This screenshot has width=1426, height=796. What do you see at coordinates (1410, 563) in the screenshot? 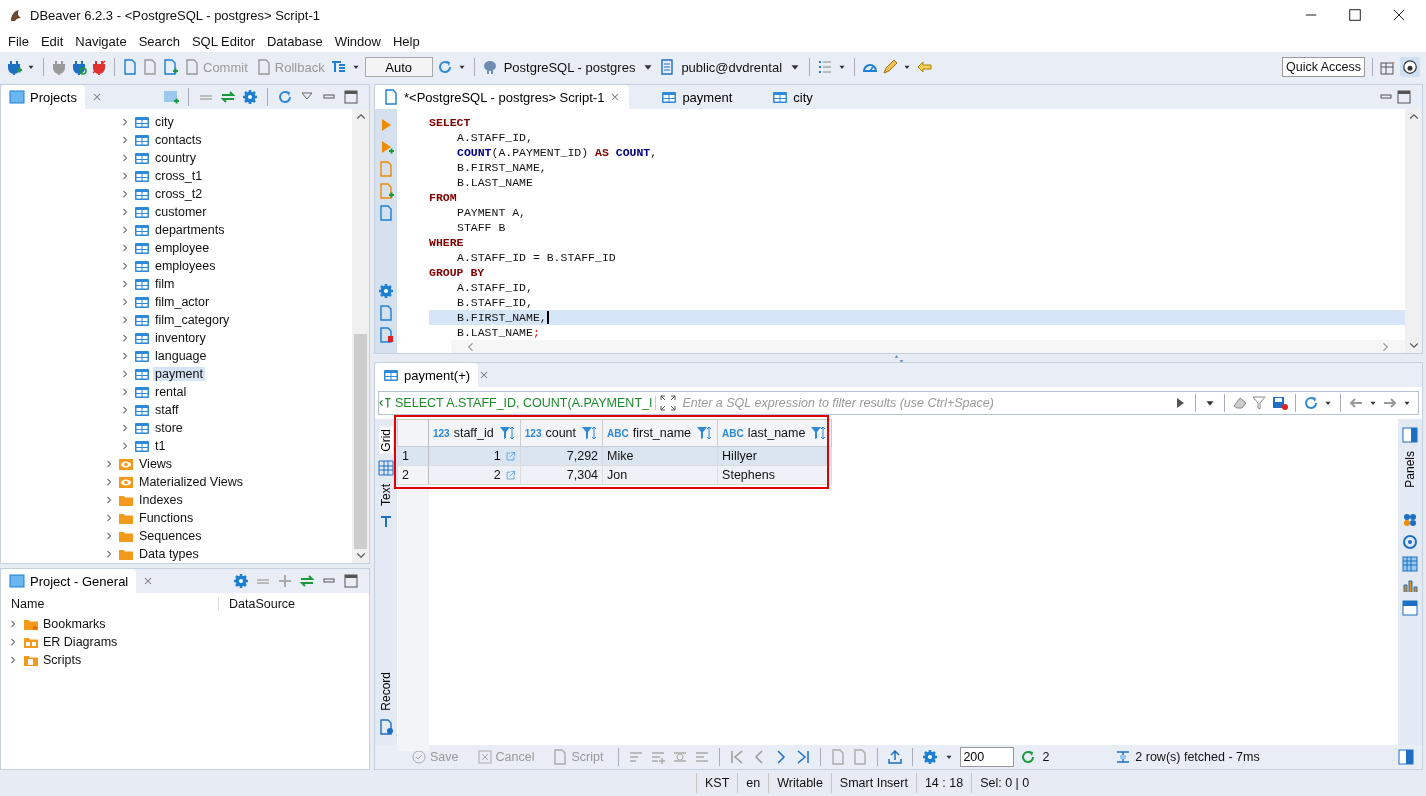
I see `checker-icon` at bounding box center [1410, 563].